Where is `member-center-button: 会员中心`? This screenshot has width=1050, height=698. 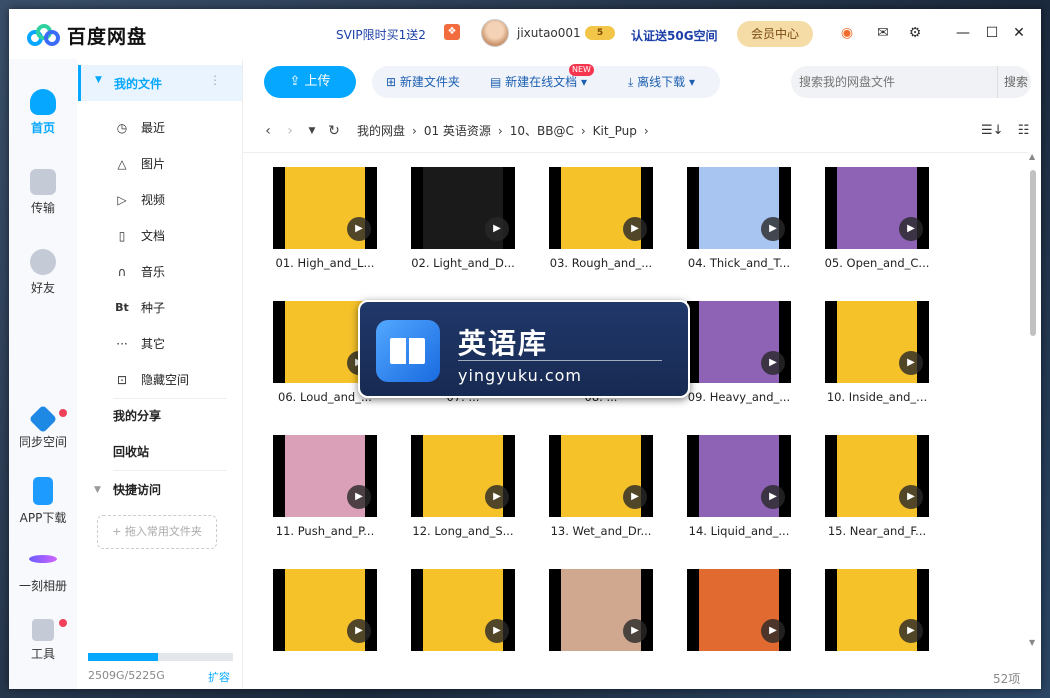 member-center-button: 会员中心 is located at coordinates (775, 34).